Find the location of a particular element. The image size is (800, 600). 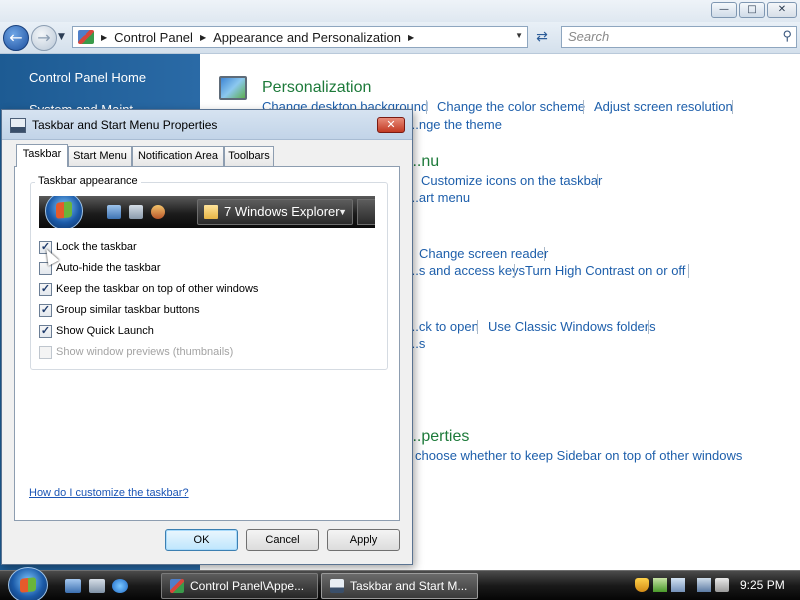

option-label: Auto-hide the taskbar is located at coordinates (108, 268).